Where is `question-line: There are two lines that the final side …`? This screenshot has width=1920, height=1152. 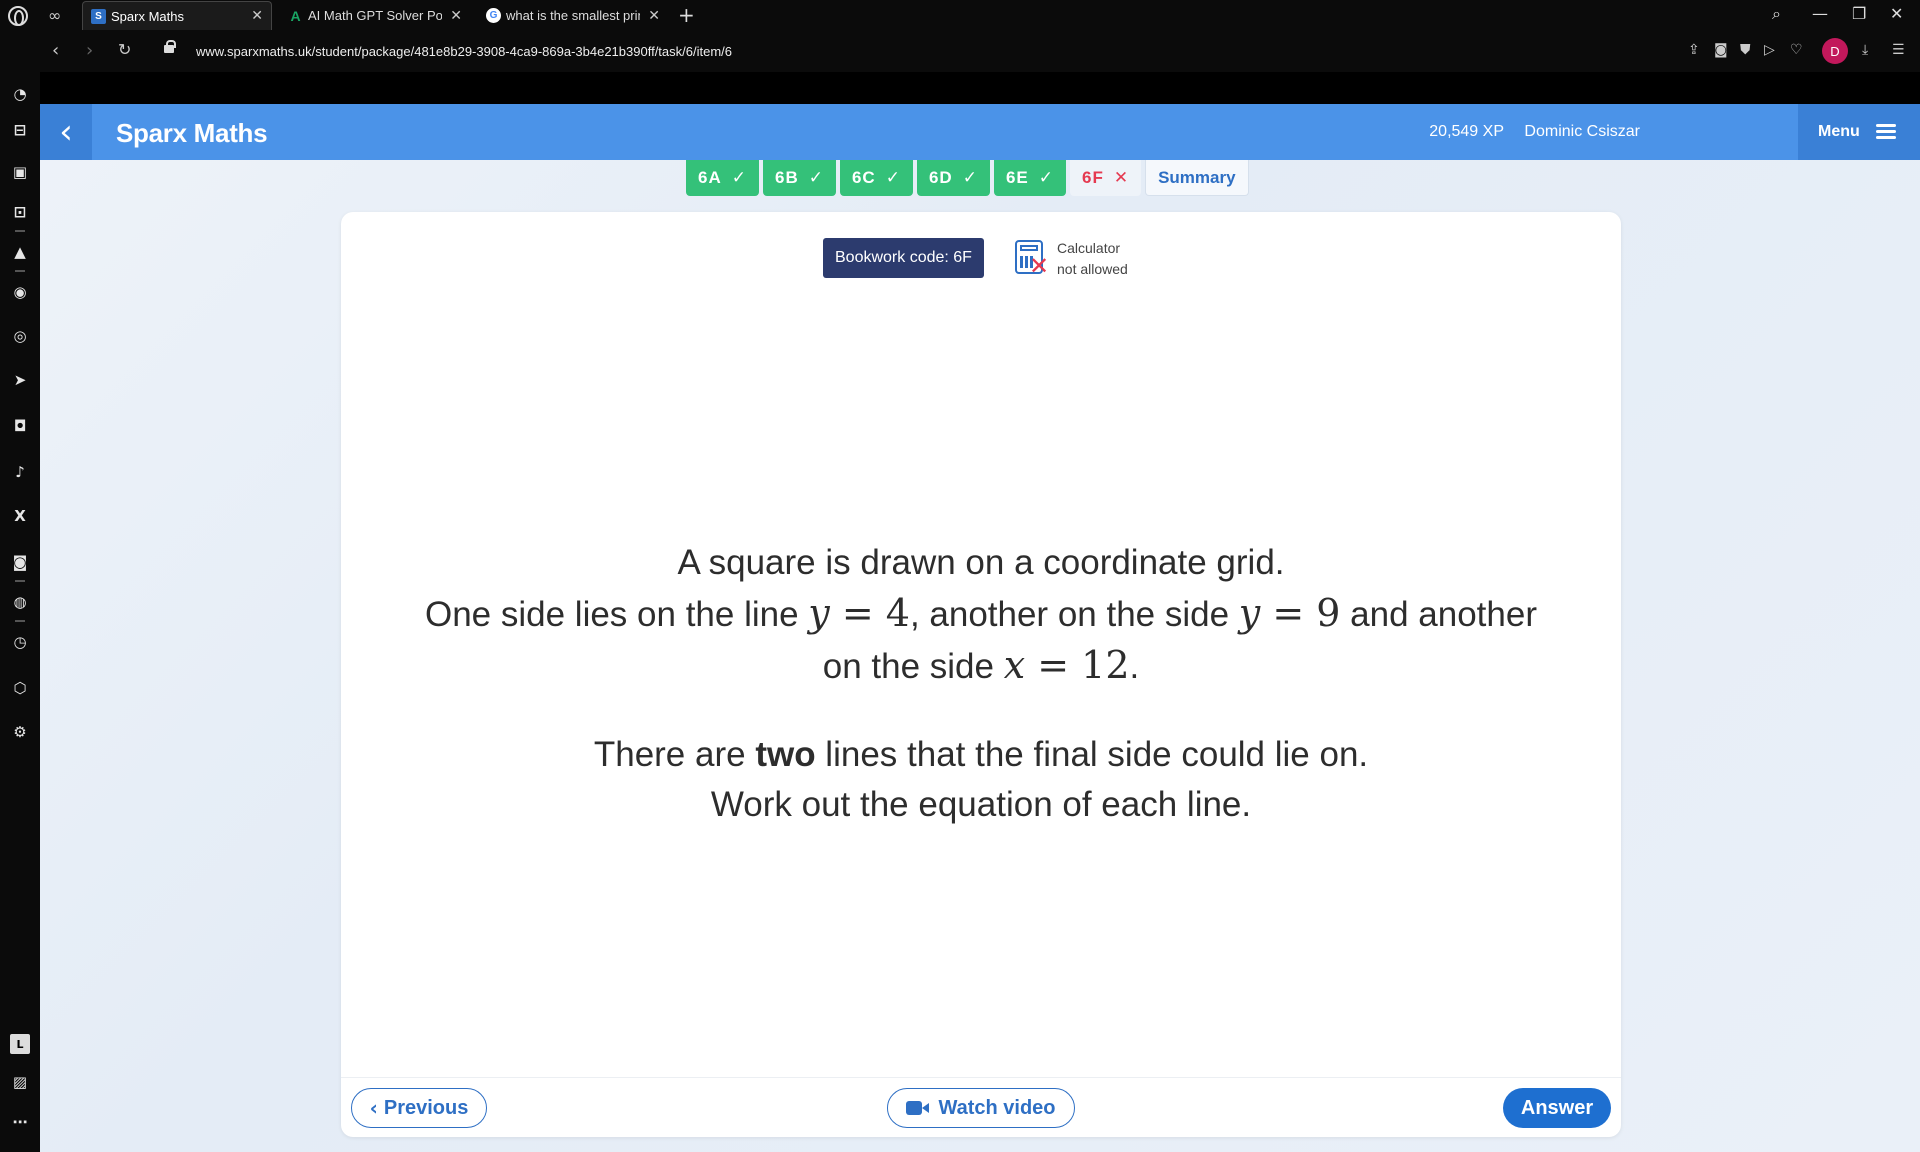
question-line: There are two lines that the final side … is located at coordinates (981, 754).